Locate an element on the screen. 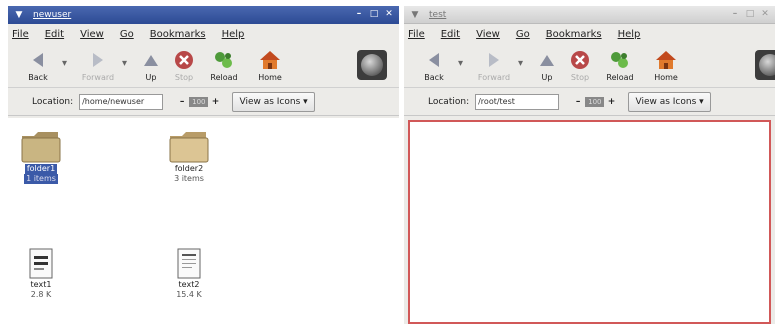  file-name: text1 is located at coordinates (41, 284).